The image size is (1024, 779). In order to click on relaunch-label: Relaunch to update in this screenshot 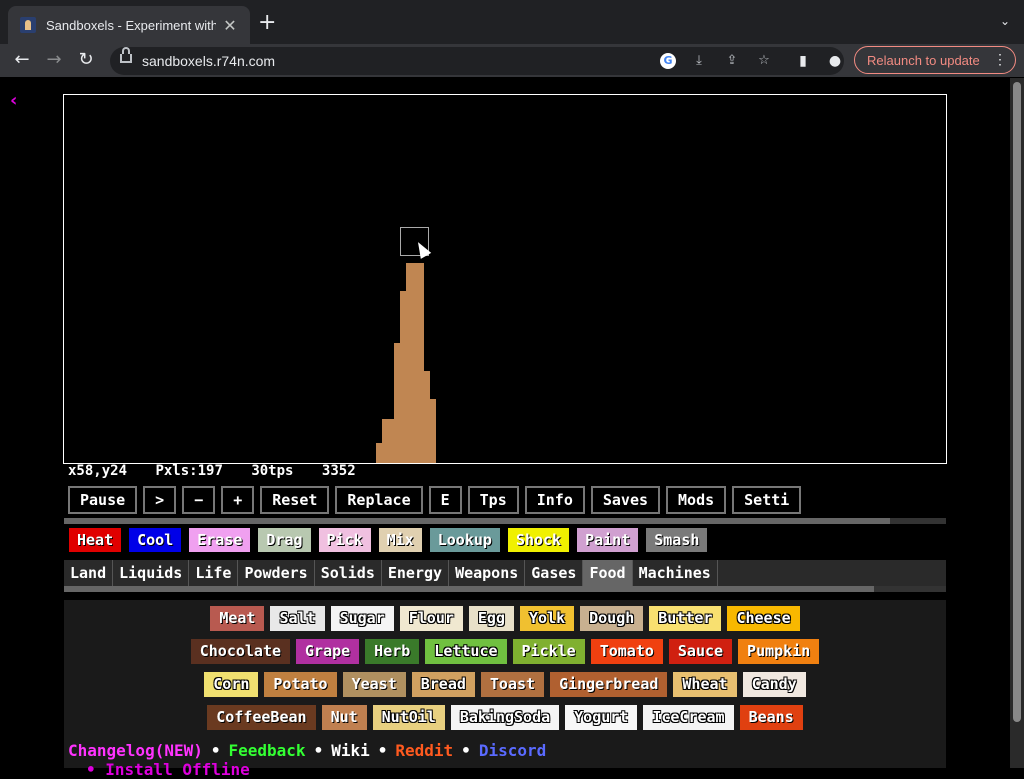, I will do `click(923, 60)`.